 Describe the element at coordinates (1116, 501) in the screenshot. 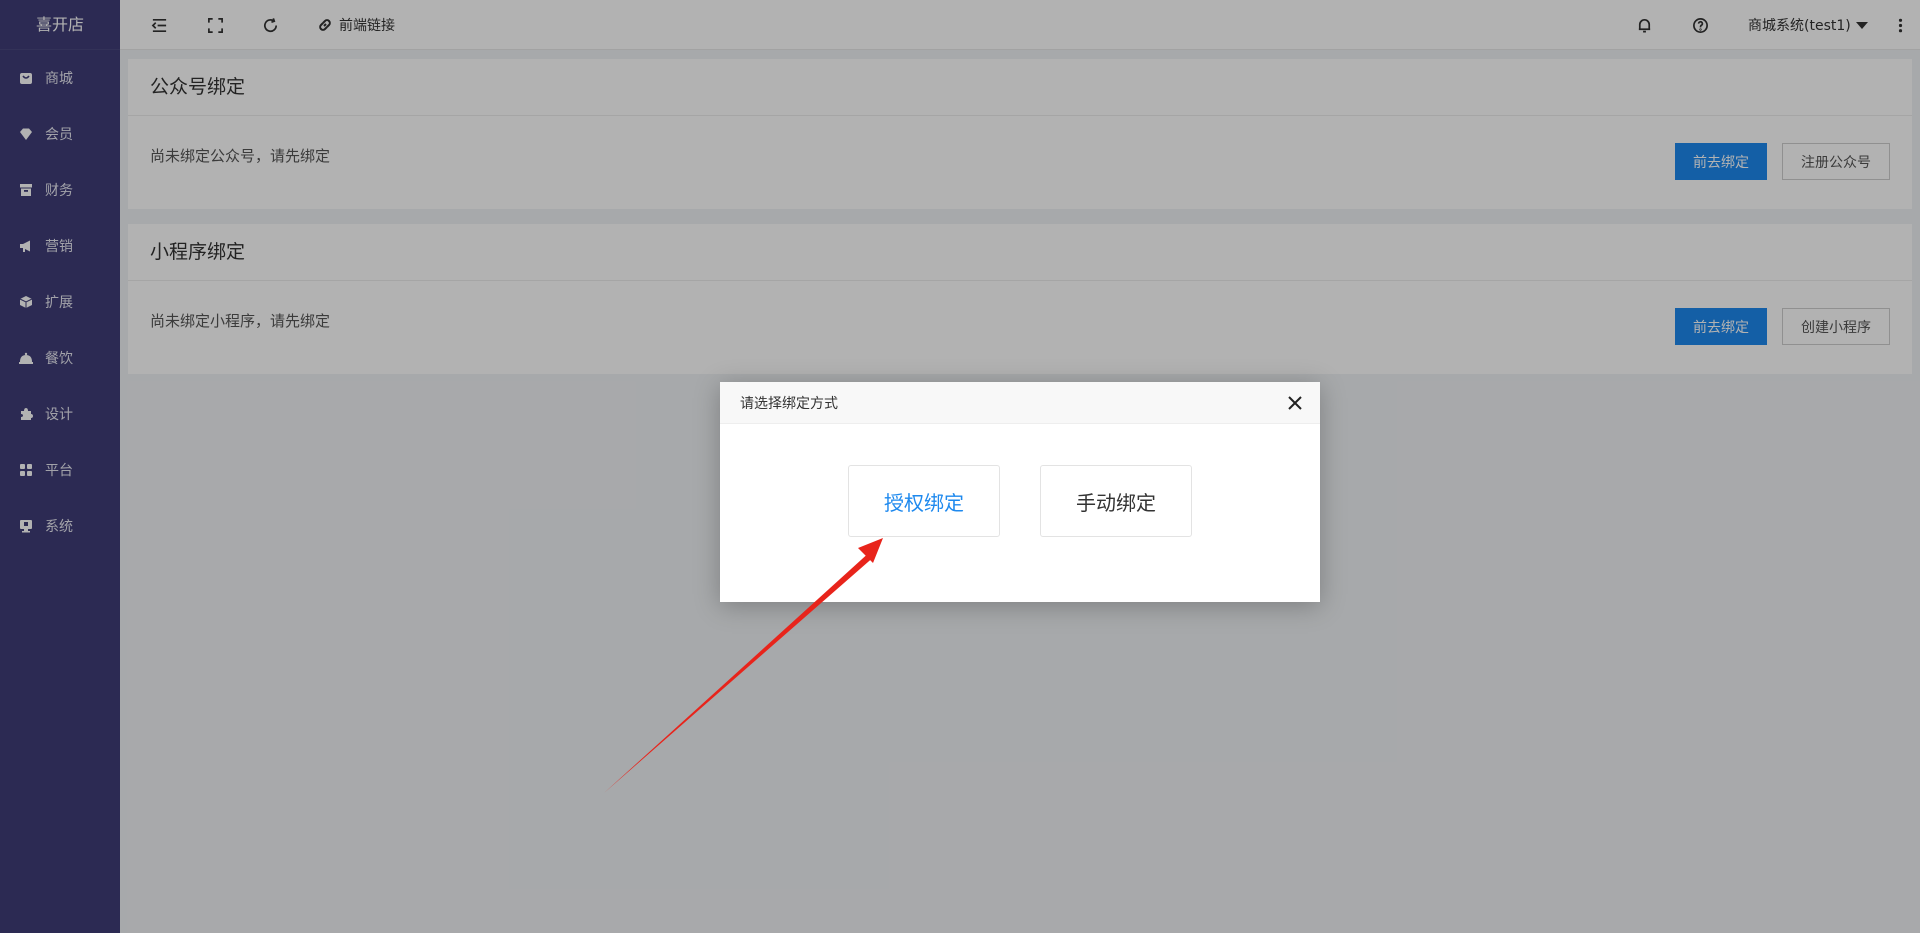

I see `manual-bind-option: 手动绑定` at that location.